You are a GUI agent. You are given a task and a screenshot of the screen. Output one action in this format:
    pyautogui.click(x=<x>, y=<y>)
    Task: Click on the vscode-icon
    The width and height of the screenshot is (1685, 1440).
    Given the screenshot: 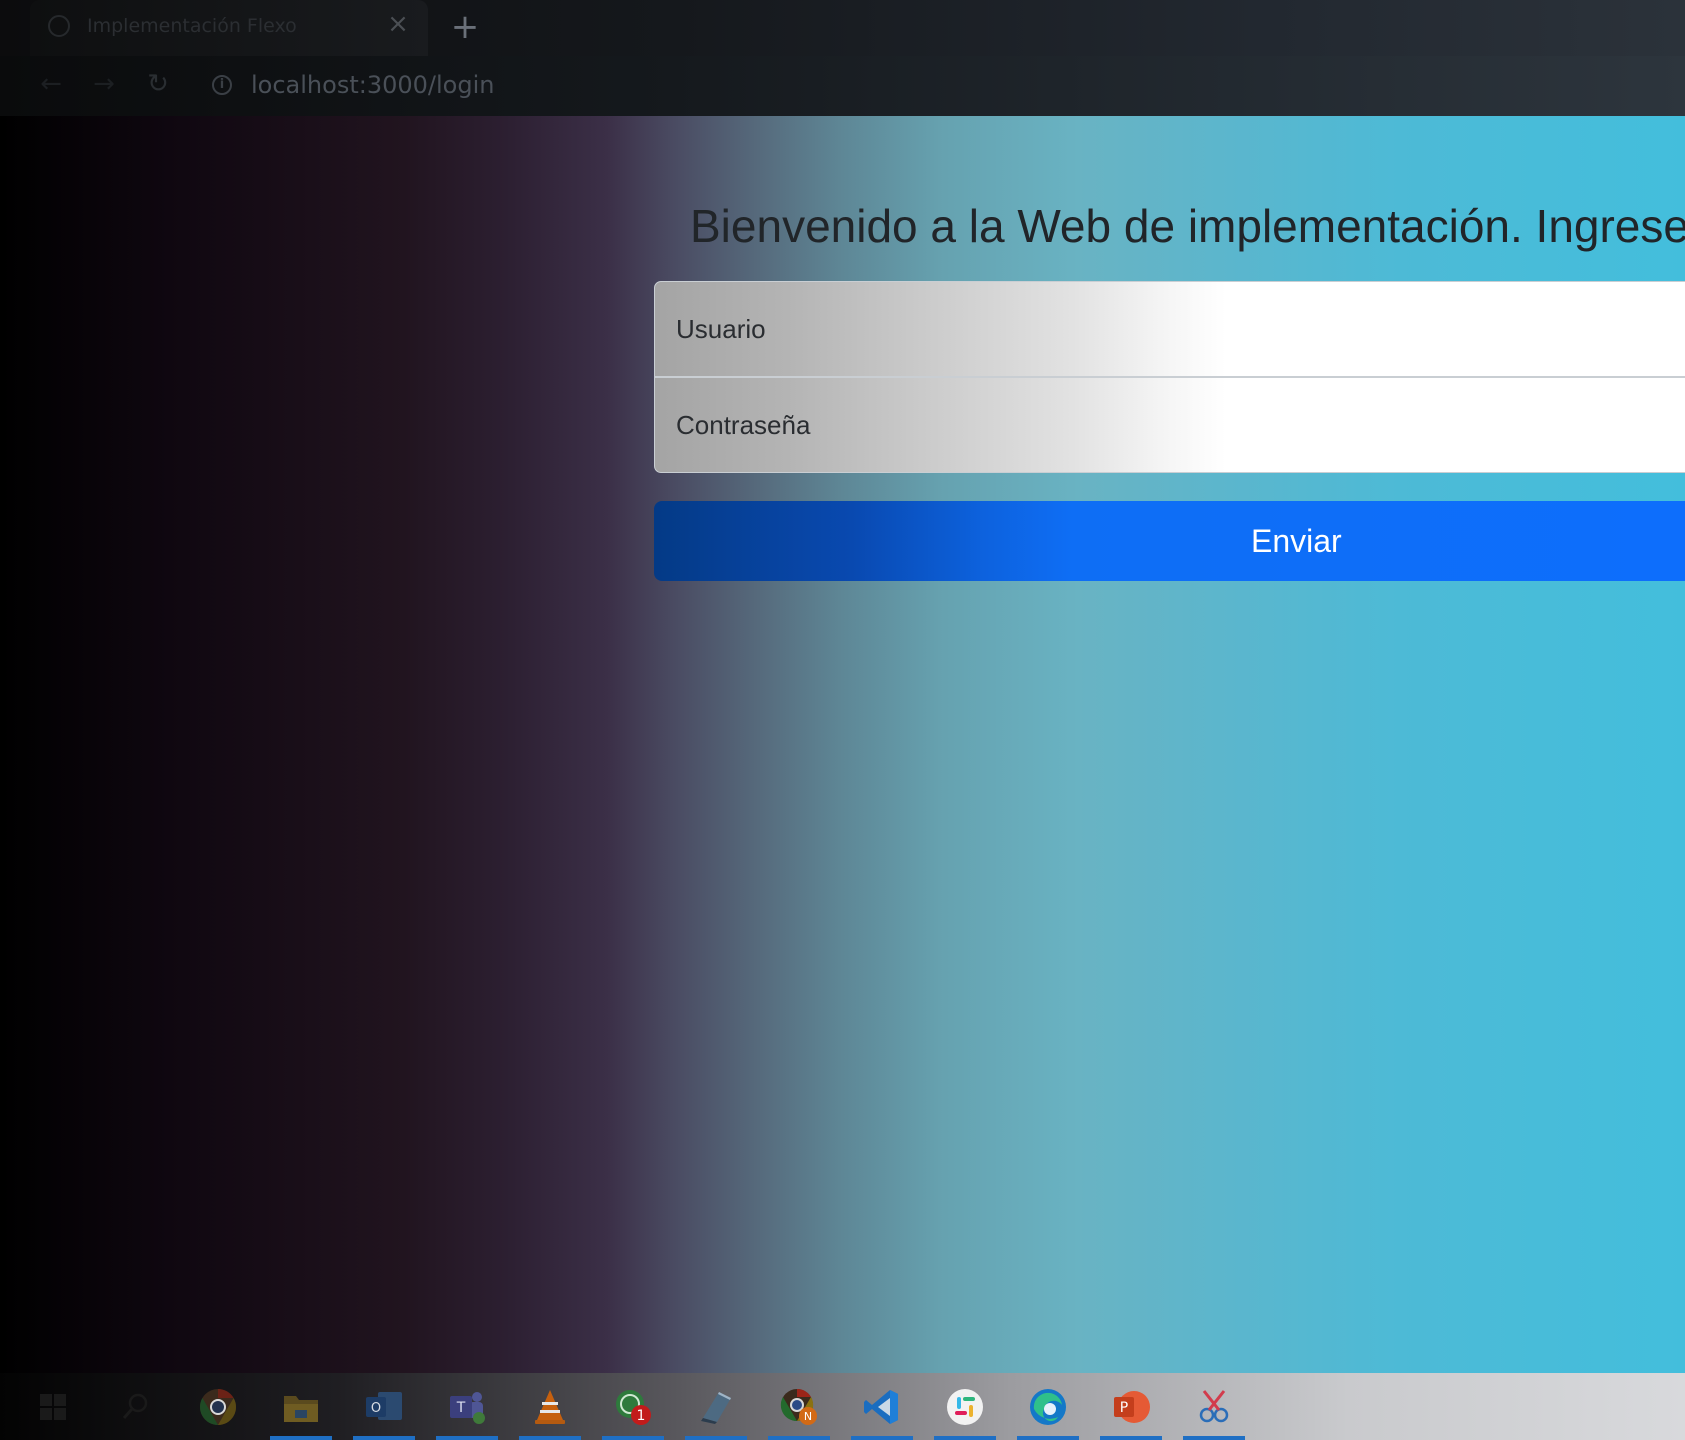 What is the action you would take?
    pyautogui.click(x=882, y=1407)
    